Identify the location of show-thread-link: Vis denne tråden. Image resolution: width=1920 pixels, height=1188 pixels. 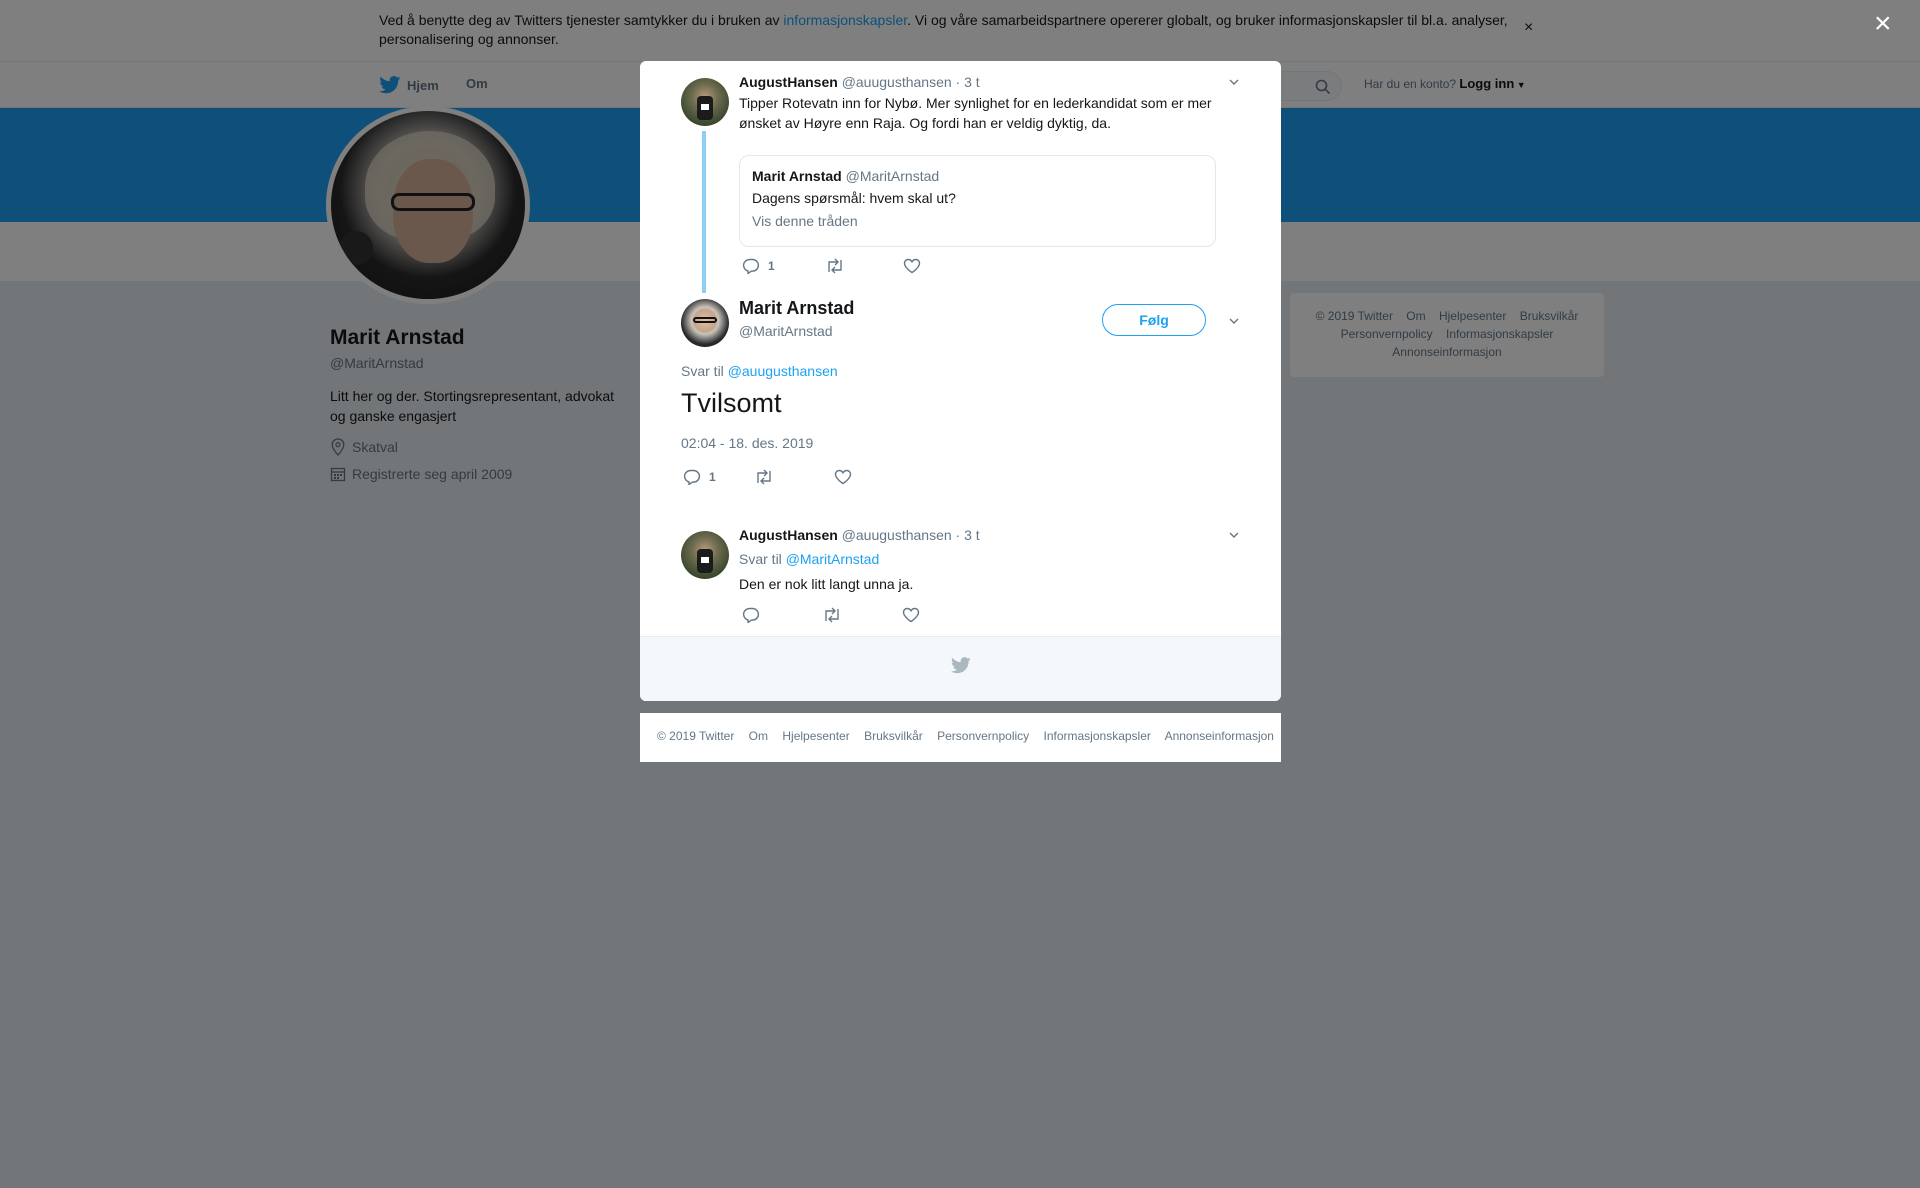
(977, 221).